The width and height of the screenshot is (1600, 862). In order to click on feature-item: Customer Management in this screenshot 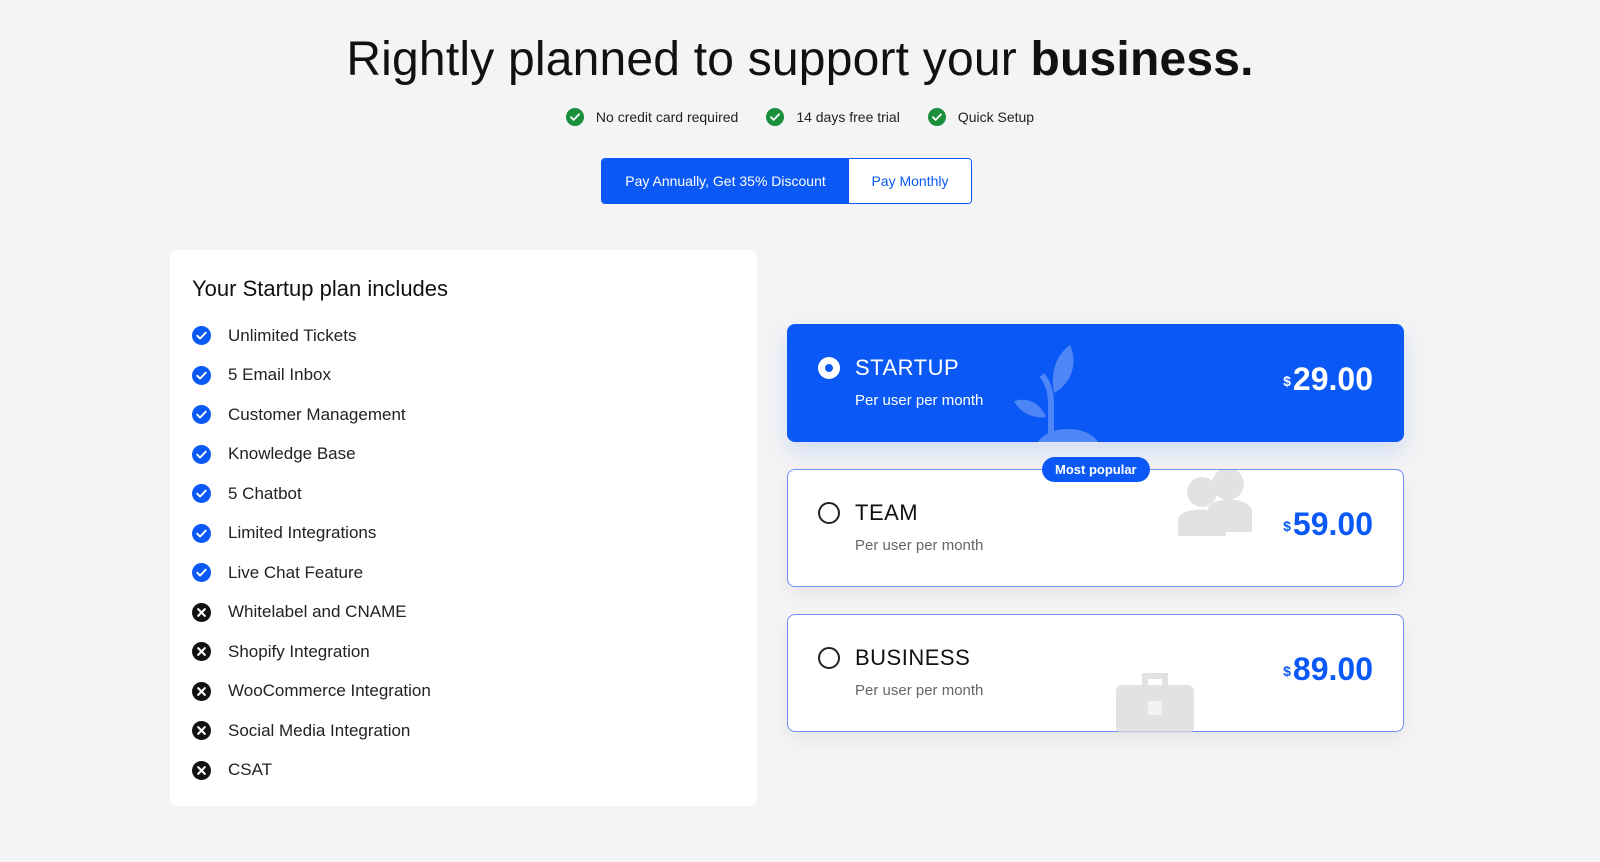, I will do `click(463, 415)`.